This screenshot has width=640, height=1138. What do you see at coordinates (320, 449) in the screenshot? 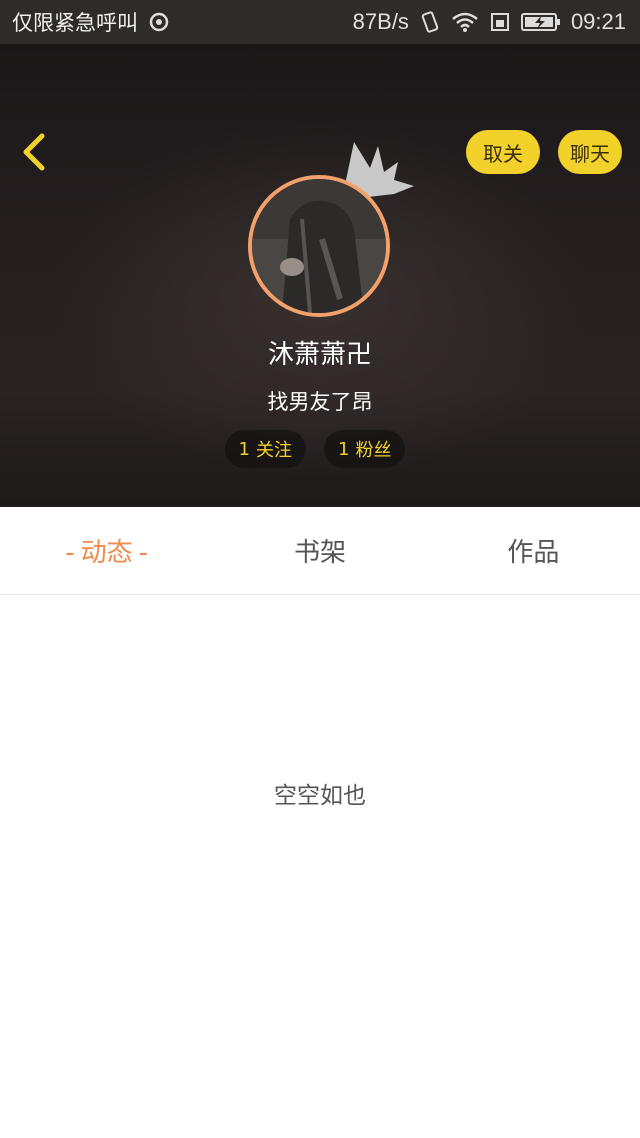
I see `stats-row: 1 关注 1 粉丝` at bounding box center [320, 449].